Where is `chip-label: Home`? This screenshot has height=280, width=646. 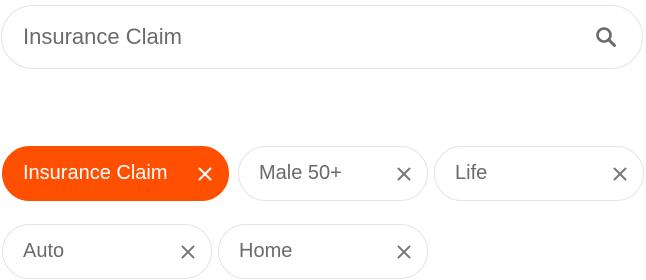 chip-label: Home is located at coordinates (266, 251).